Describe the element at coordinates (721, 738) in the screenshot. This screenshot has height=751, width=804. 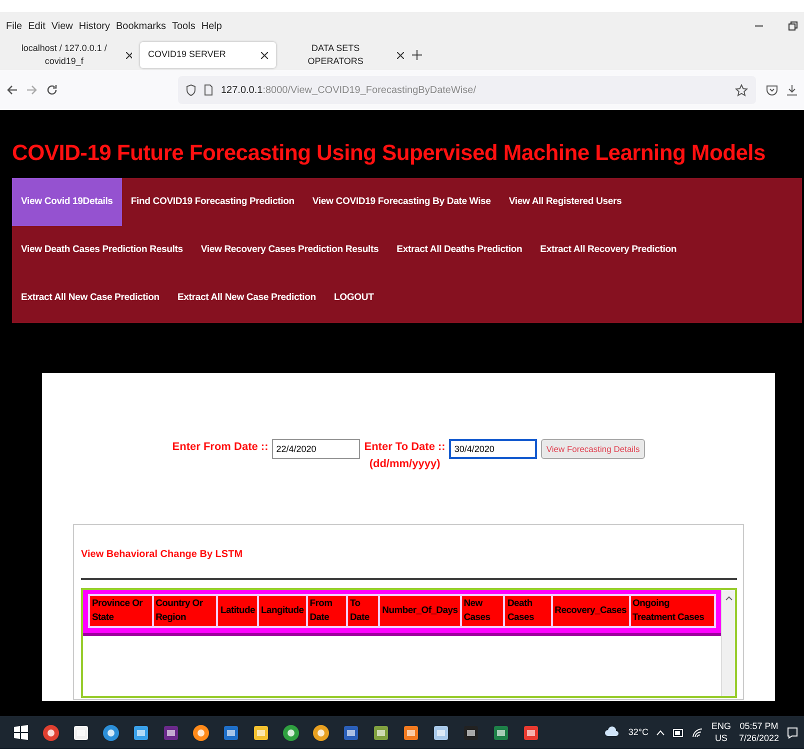
I see `region-indicator: US` at that location.